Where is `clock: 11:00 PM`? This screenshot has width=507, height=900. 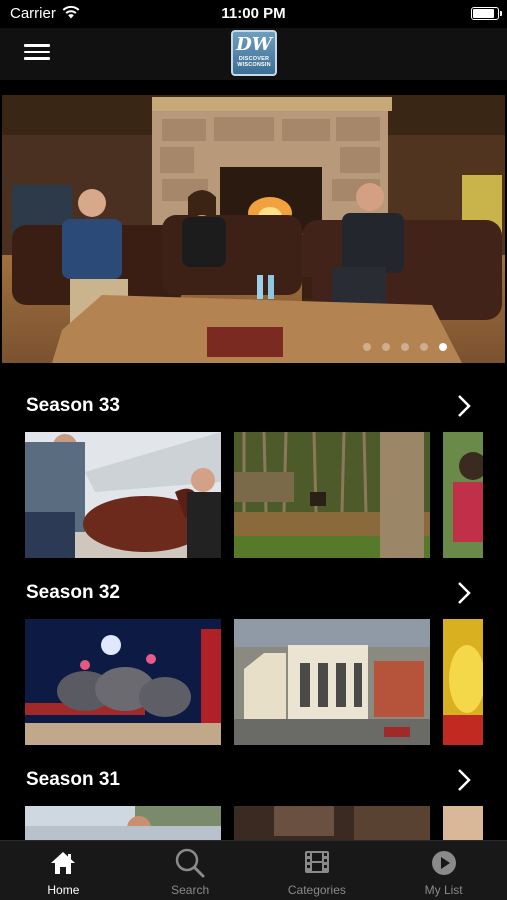
clock: 11:00 PM is located at coordinates (253, 13).